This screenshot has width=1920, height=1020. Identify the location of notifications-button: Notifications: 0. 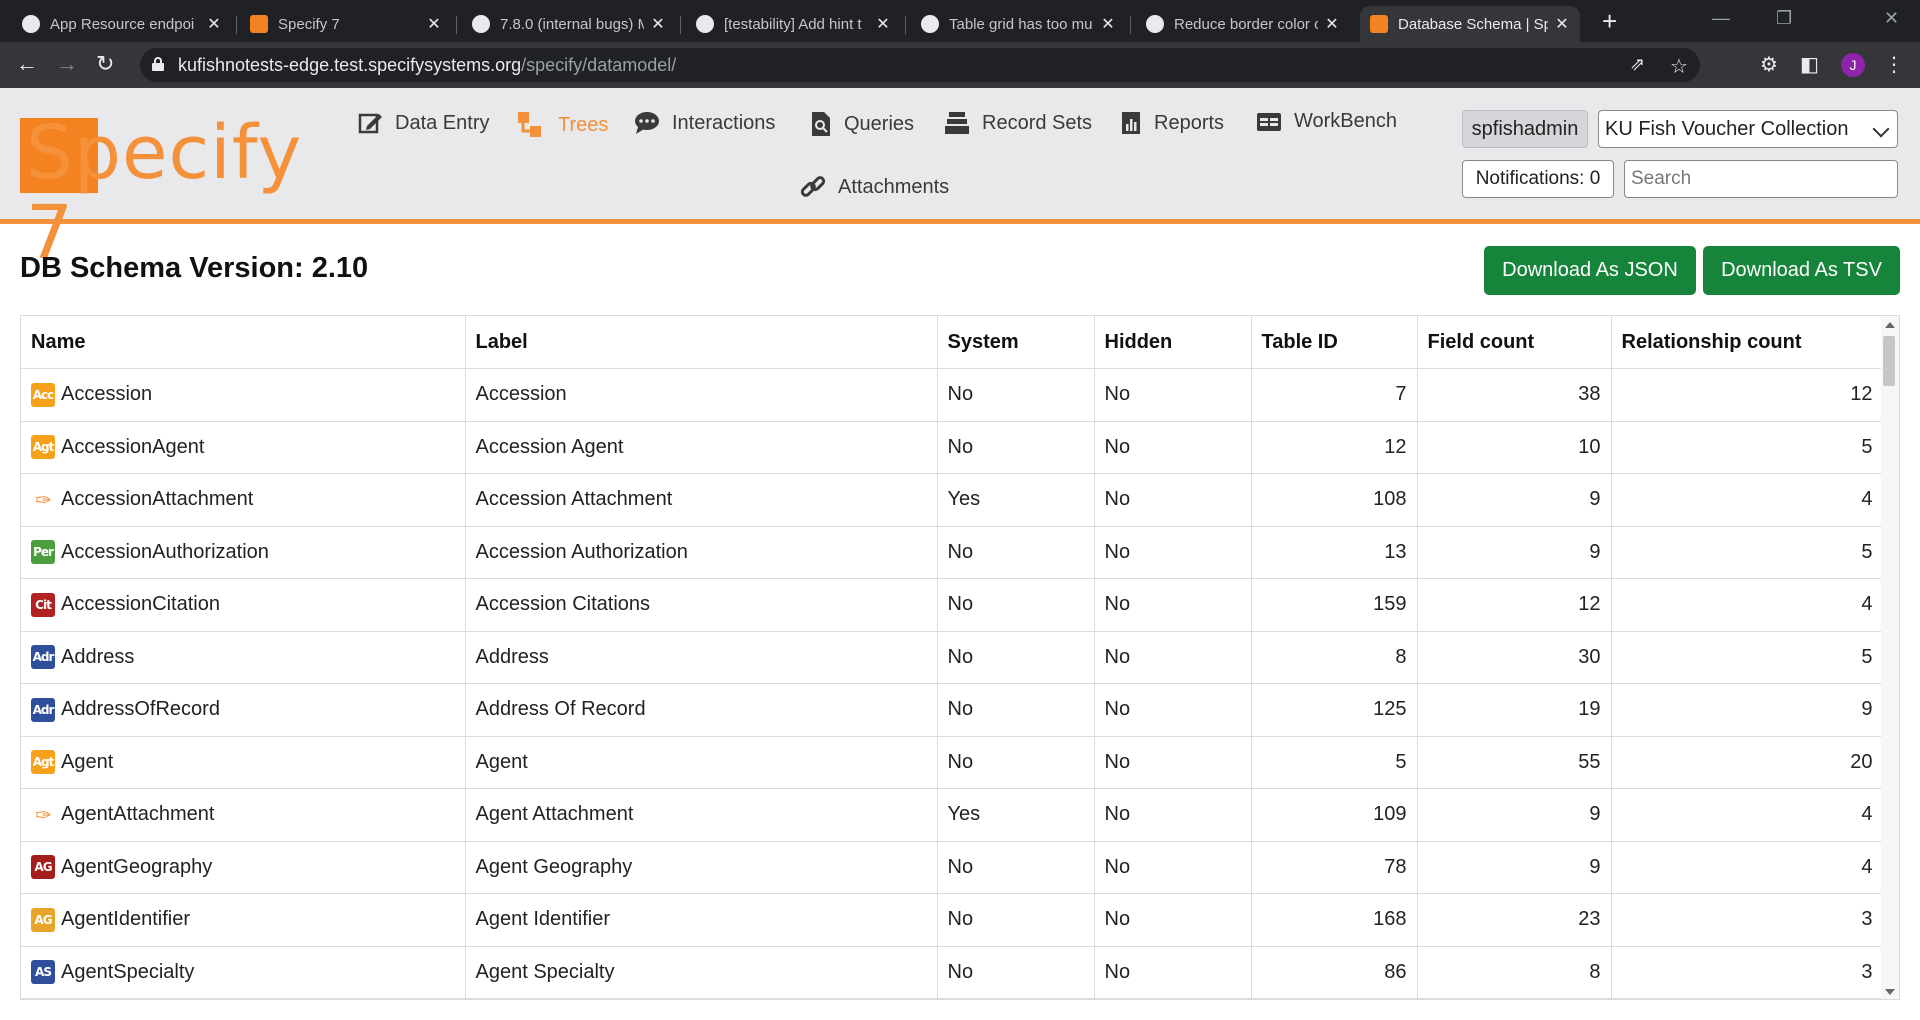
(1538, 179).